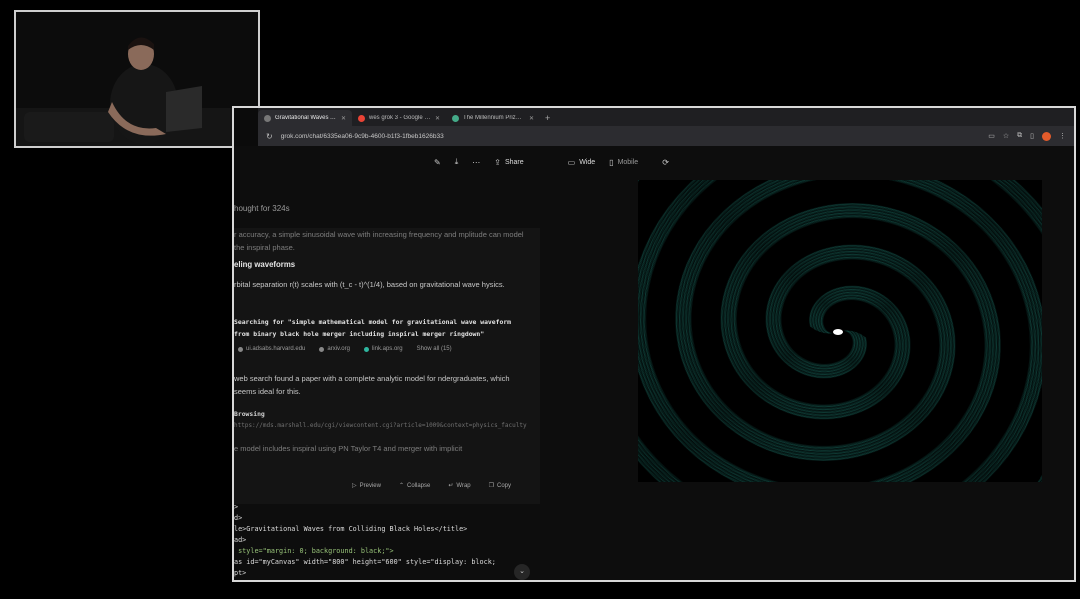 This screenshot has height=599, width=1080. I want to click on extensions-icon: ⧉, so click(1019, 136).